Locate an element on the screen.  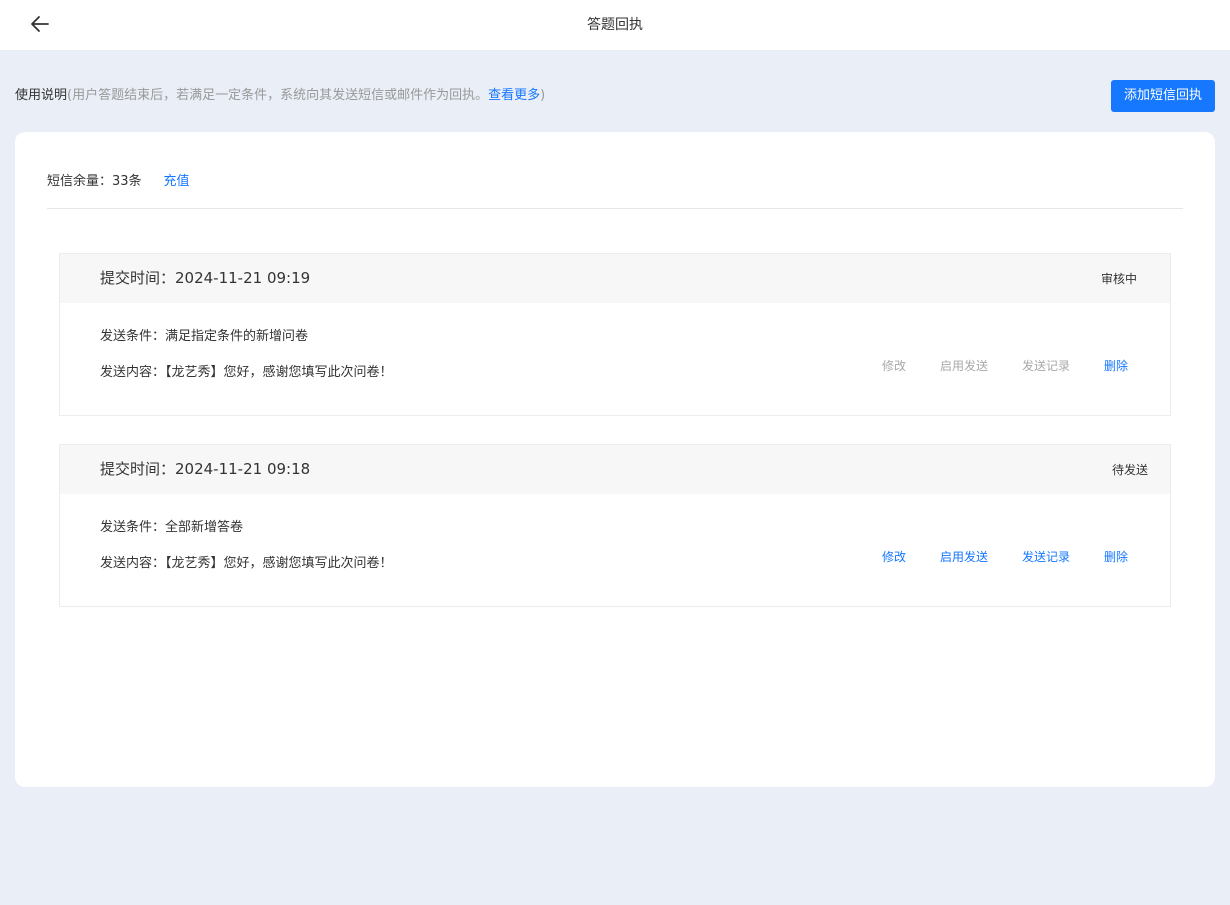
send-condition: 发送条件：全部新增答卷 is located at coordinates (172, 527).